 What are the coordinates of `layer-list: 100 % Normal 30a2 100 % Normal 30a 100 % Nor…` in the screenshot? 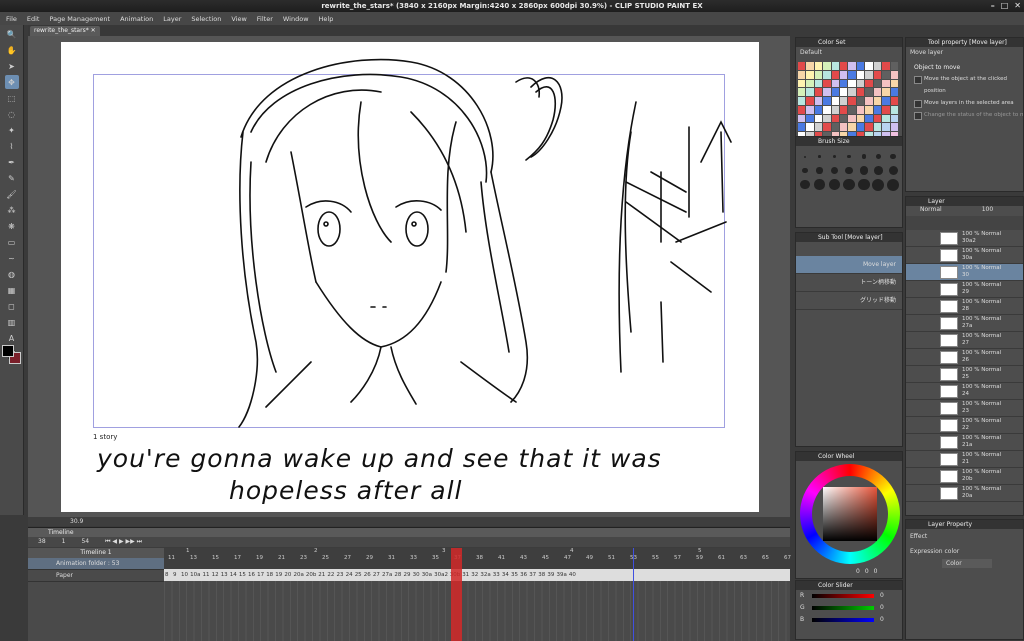 It's located at (964, 366).